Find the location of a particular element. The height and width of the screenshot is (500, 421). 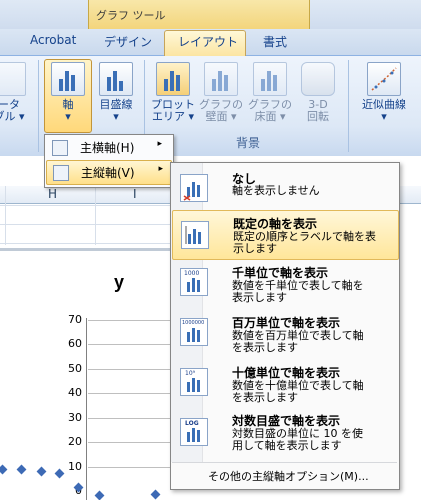

trendline-icon is located at coordinates (384, 79).